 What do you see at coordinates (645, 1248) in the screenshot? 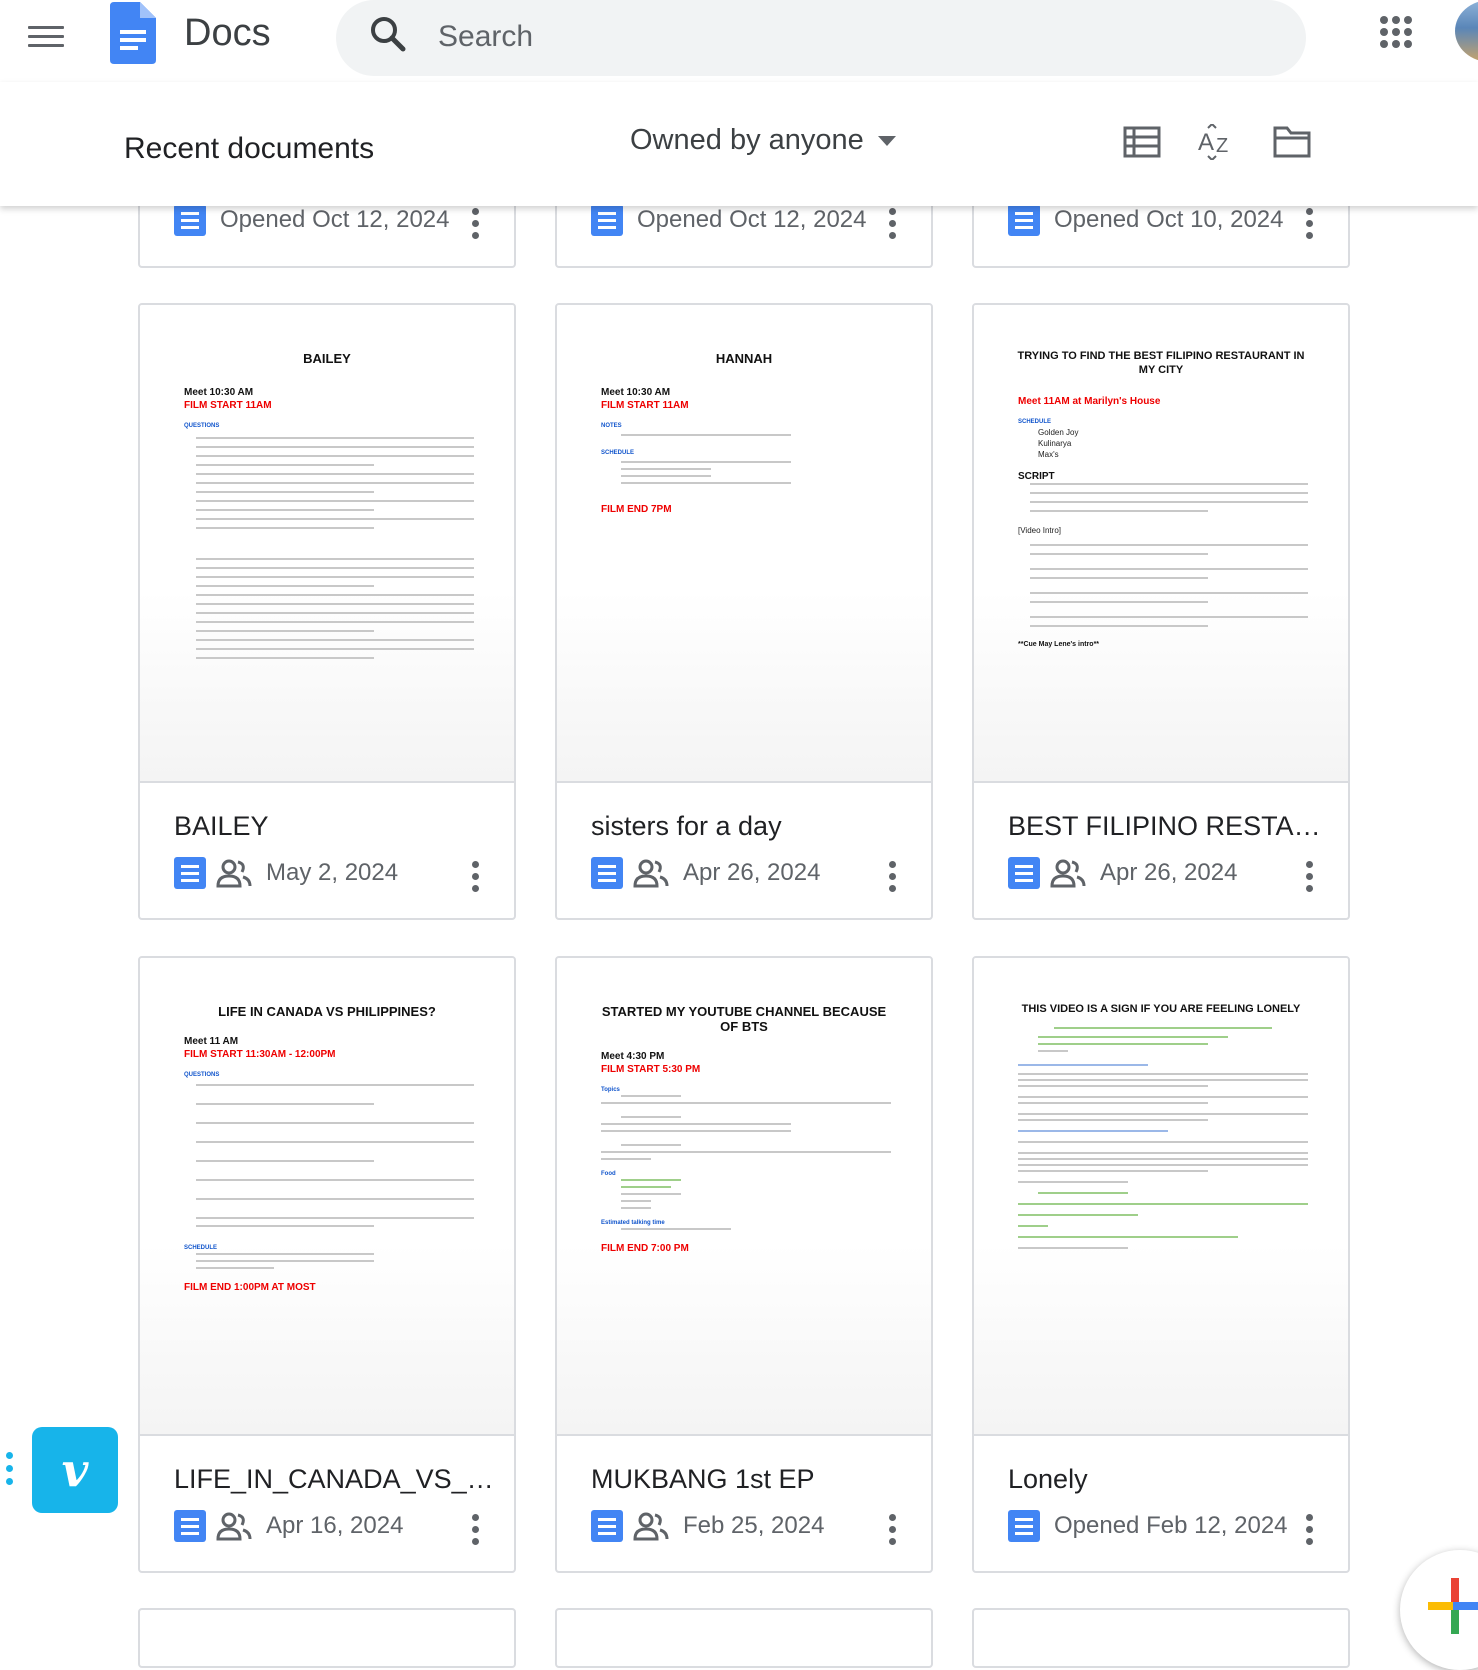
I see `preview-film-end: FILM END 7:00 PM` at bounding box center [645, 1248].